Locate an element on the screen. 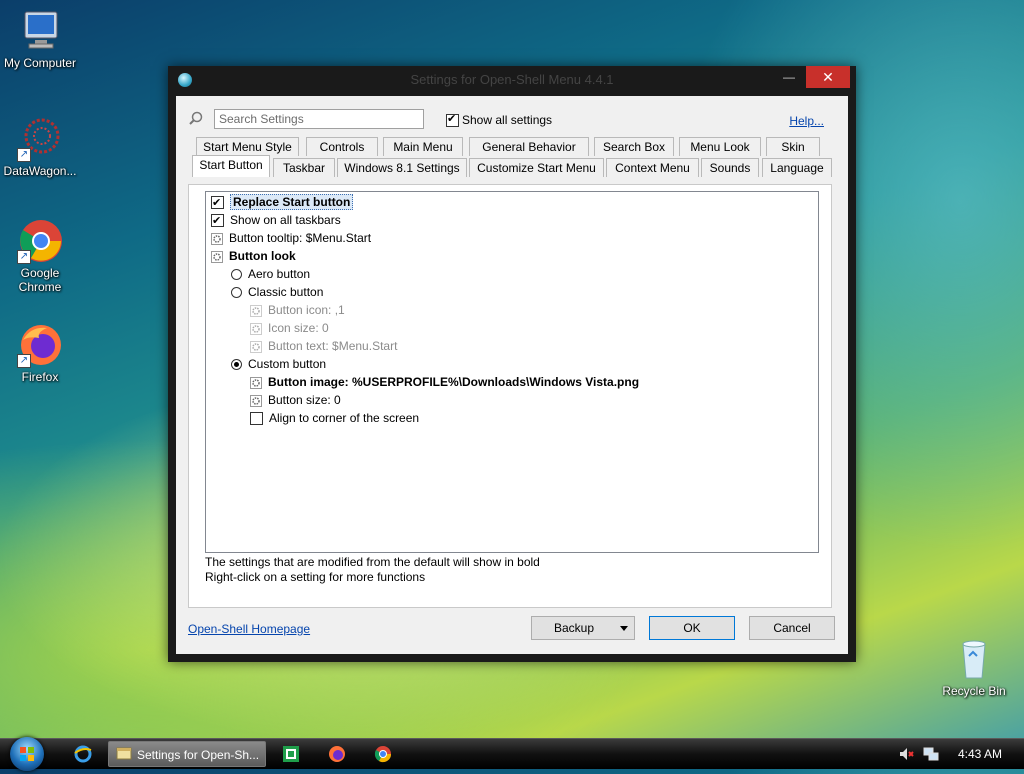 This screenshot has width=1024, height=774. search-settings-input is located at coordinates (319, 119).